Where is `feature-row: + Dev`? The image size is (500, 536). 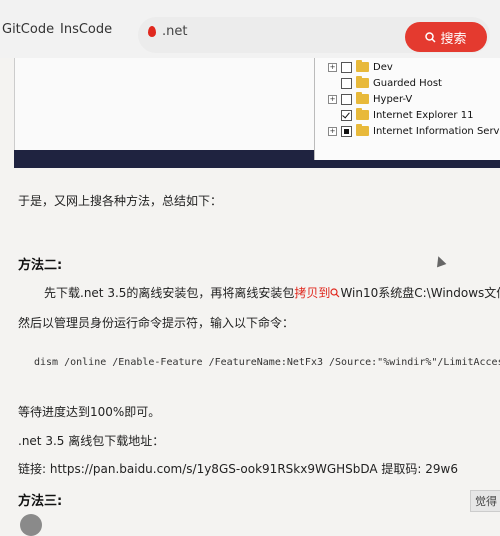
feature-row: + Dev is located at coordinates (360, 67).